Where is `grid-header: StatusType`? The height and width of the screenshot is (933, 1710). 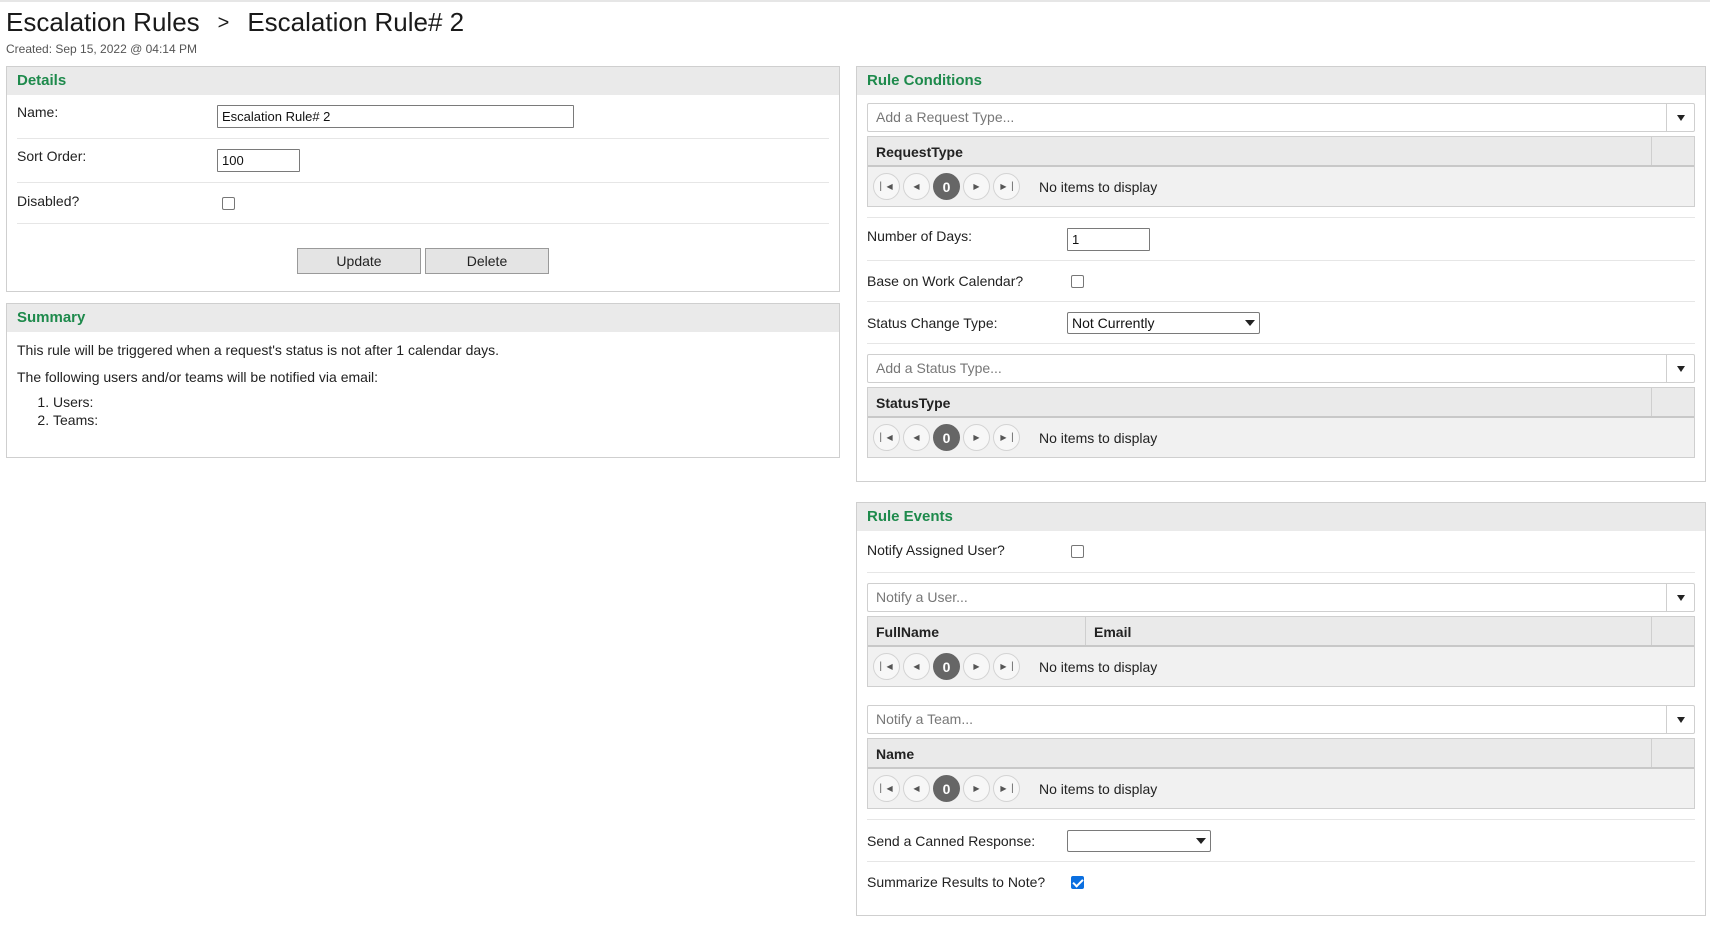 grid-header: StatusType is located at coordinates (1281, 403).